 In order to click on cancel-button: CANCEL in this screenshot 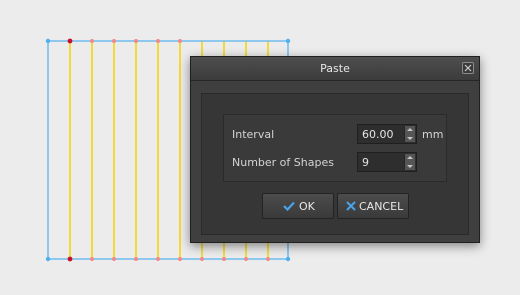, I will do `click(373, 206)`.